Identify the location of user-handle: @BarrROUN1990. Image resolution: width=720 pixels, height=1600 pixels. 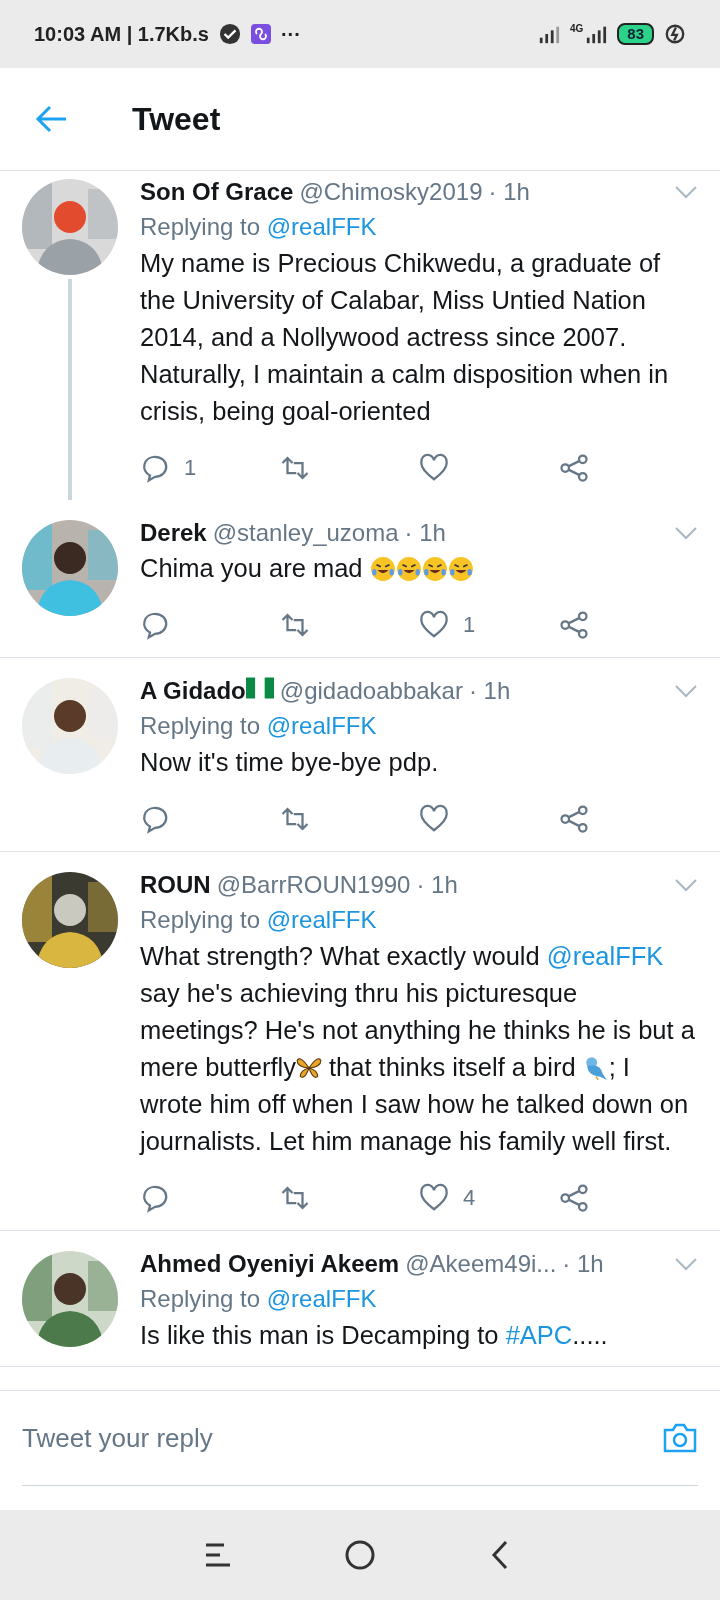
(313, 885).